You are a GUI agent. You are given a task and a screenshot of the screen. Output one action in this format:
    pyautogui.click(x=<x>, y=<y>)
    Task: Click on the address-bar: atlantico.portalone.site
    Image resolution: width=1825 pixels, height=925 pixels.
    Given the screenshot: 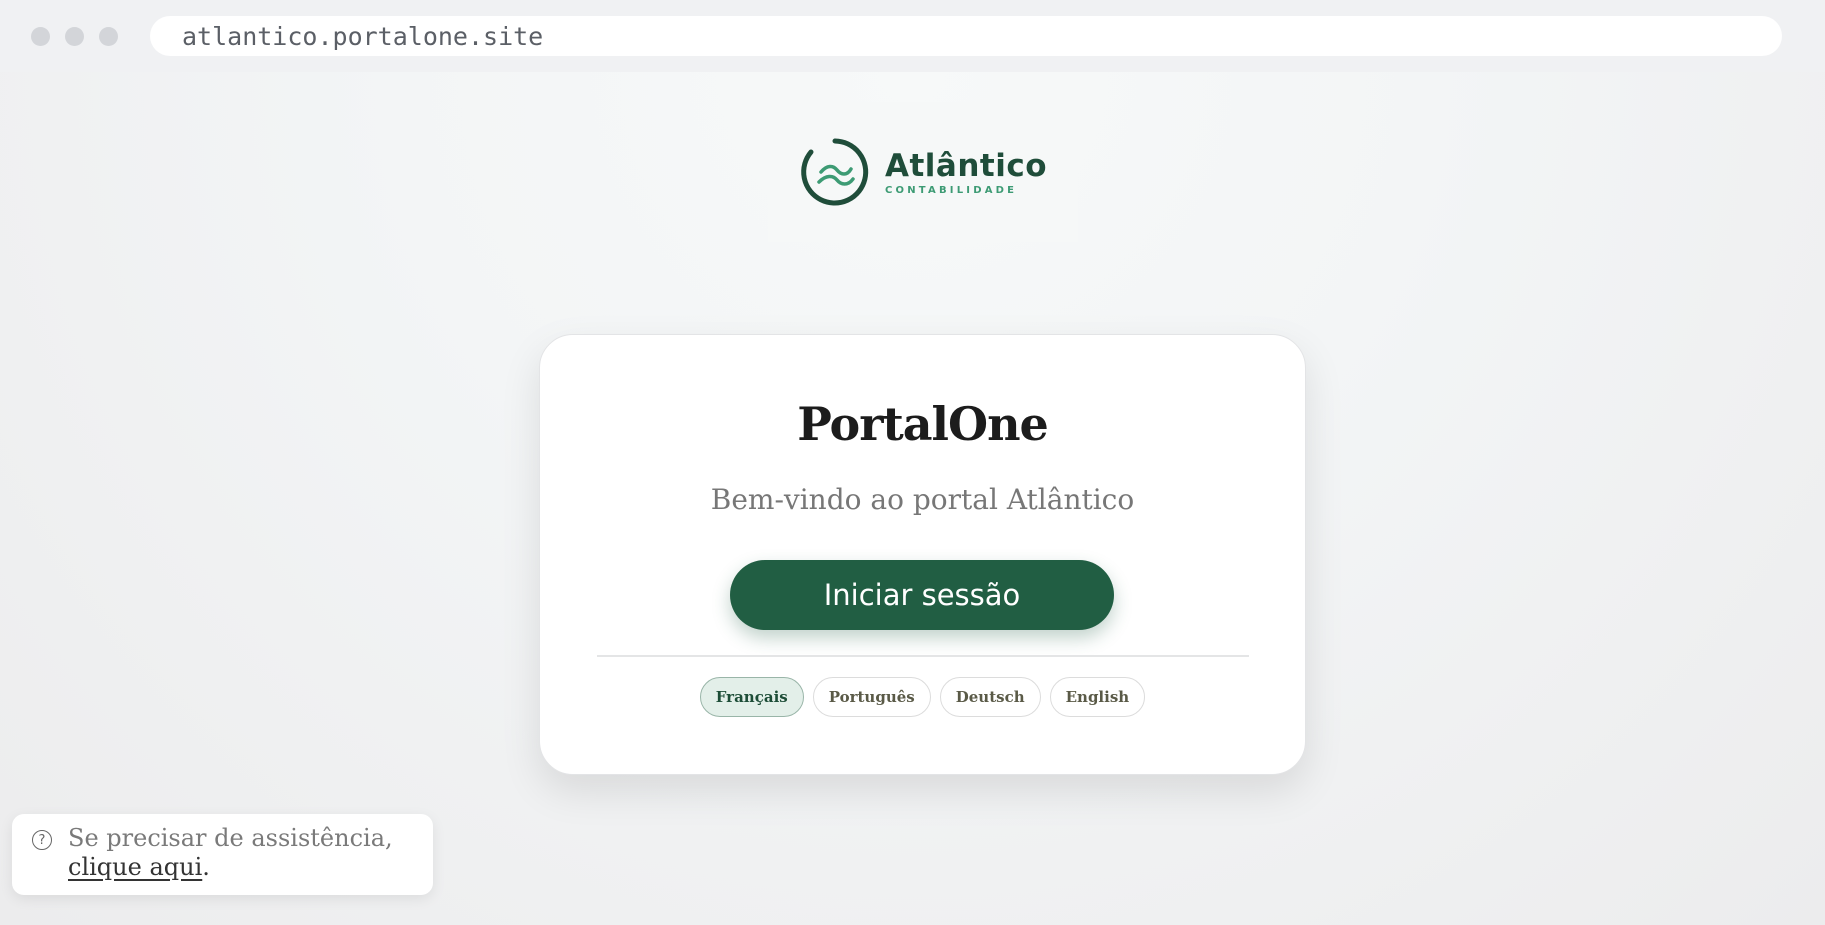 What is the action you would take?
    pyautogui.click(x=966, y=36)
    